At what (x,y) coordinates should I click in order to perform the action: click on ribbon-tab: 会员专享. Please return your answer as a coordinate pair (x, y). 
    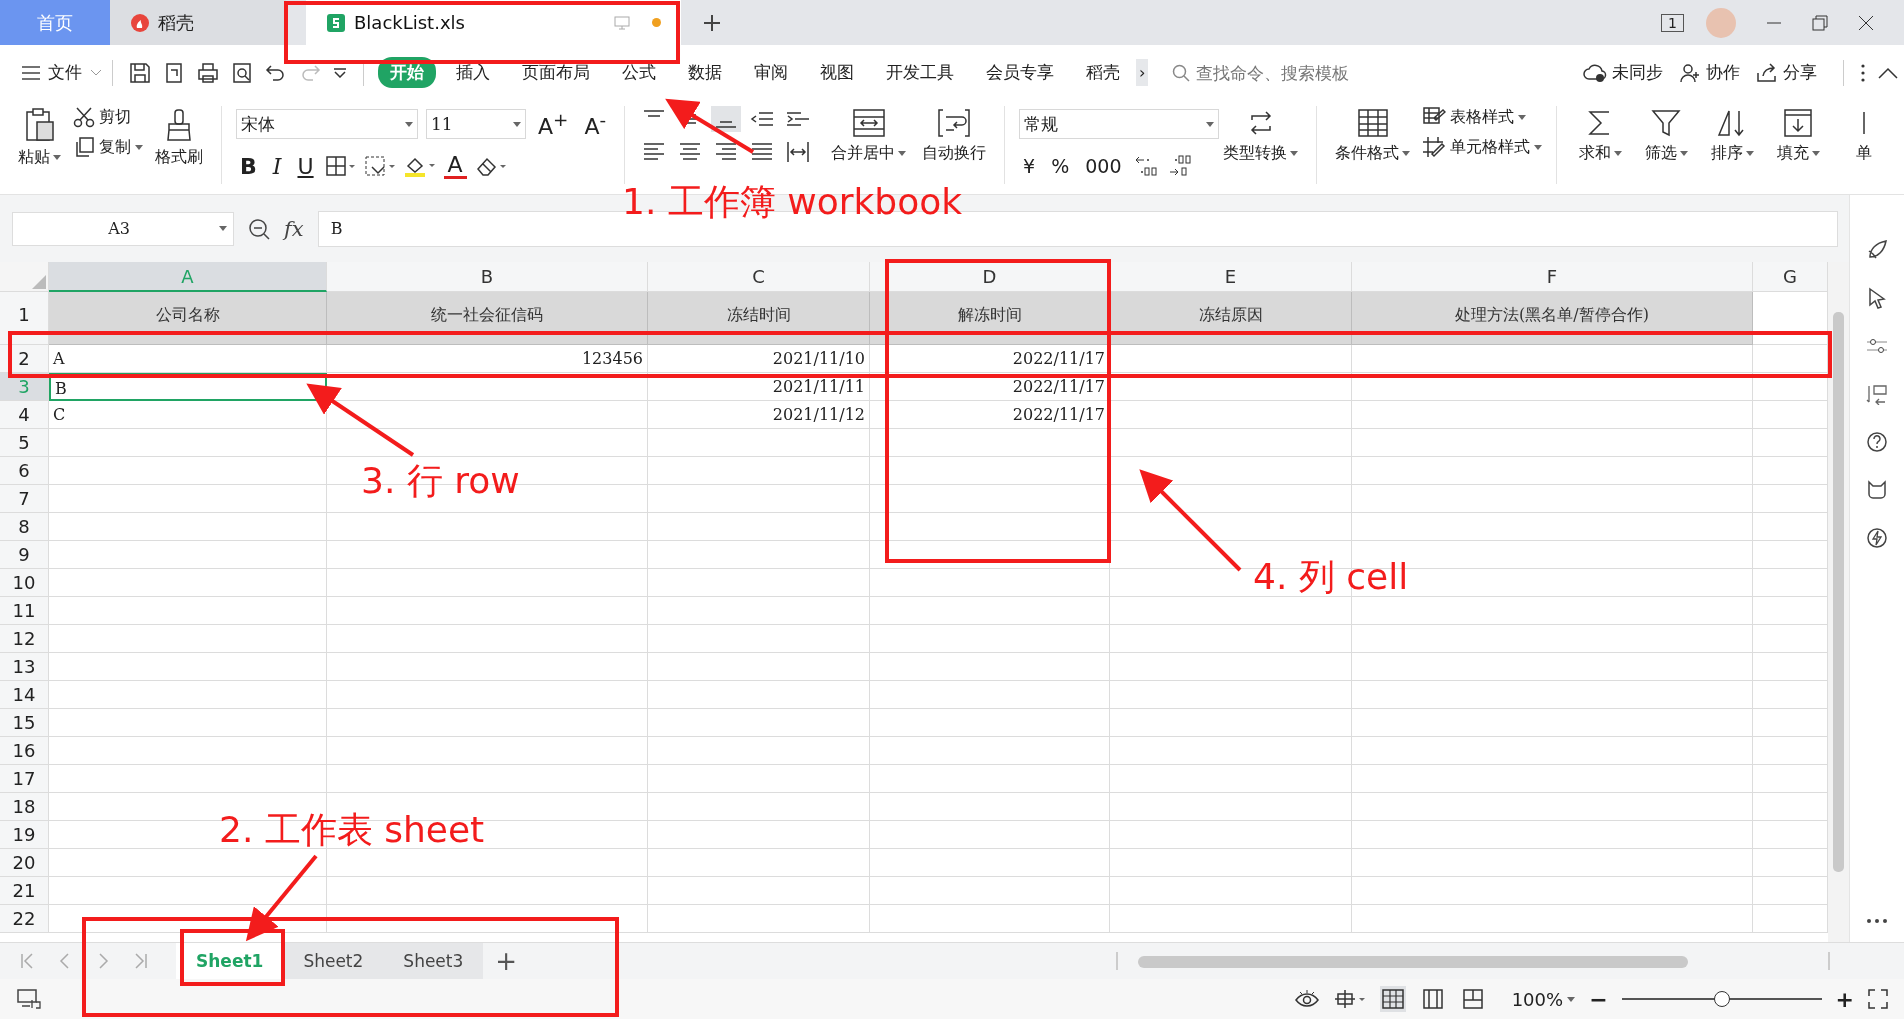
    Looking at the image, I should click on (1020, 72).